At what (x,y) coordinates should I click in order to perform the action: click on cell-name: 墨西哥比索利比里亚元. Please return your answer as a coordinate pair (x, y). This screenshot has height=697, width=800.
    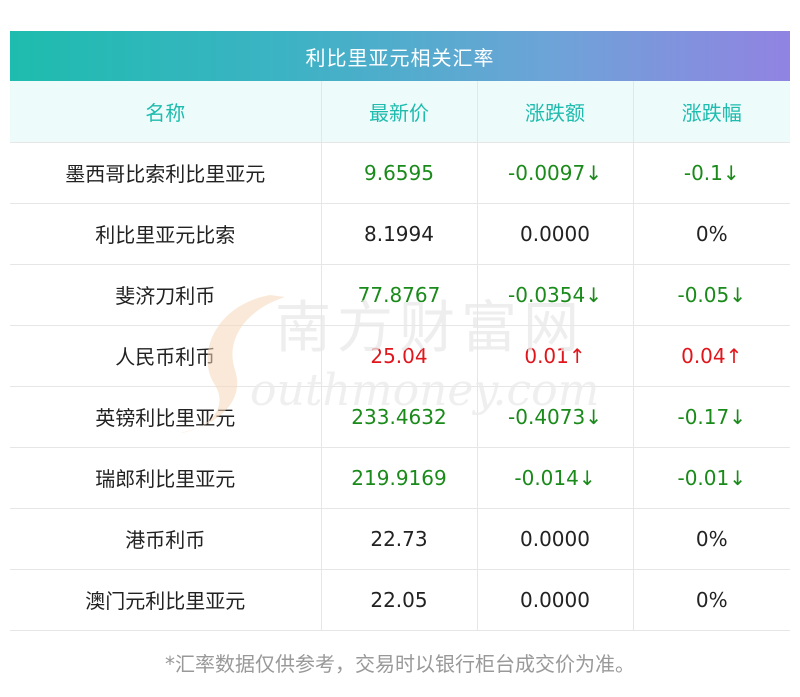
    Looking at the image, I should click on (166, 173).